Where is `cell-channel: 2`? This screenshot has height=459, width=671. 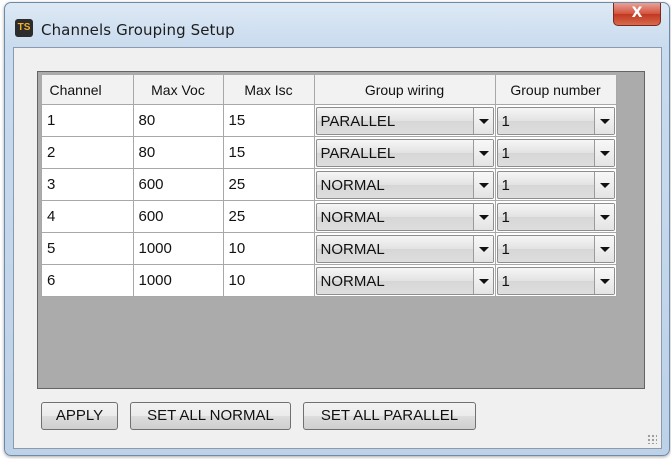 cell-channel: 2 is located at coordinates (87, 152).